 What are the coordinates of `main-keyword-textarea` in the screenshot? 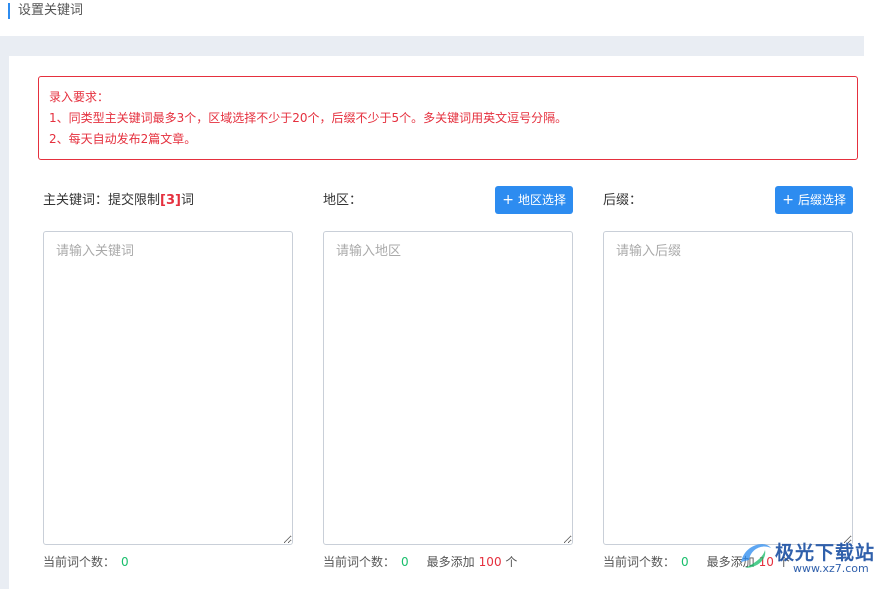 It's located at (168, 388).